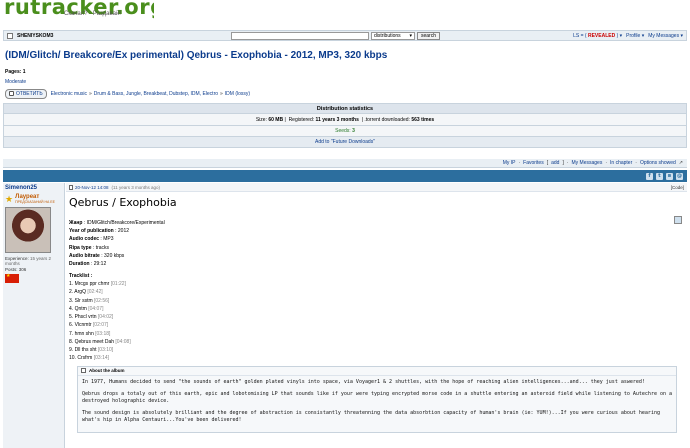 This screenshot has width=690, height=448. Describe the element at coordinates (90, 333) in the screenshot. I see `track-item: 7. hmn shn [03:18]` at that location.